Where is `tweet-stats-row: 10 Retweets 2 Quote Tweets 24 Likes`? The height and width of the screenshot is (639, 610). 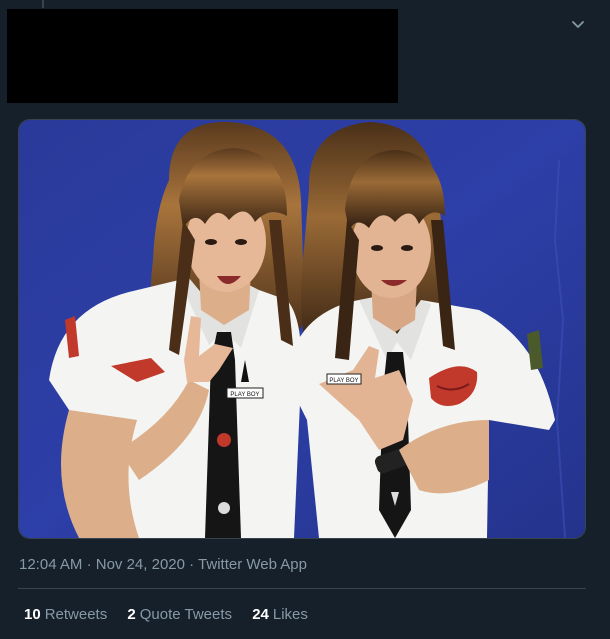 tweet-stats-row: 10 Retweets 2 Quote Tweets 24 Likes is located at coordinates (174, 614).